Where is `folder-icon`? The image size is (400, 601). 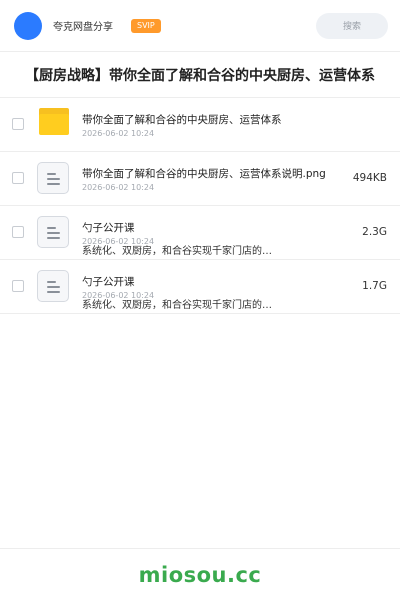 folder-icon is located at coordinates (54, 121).